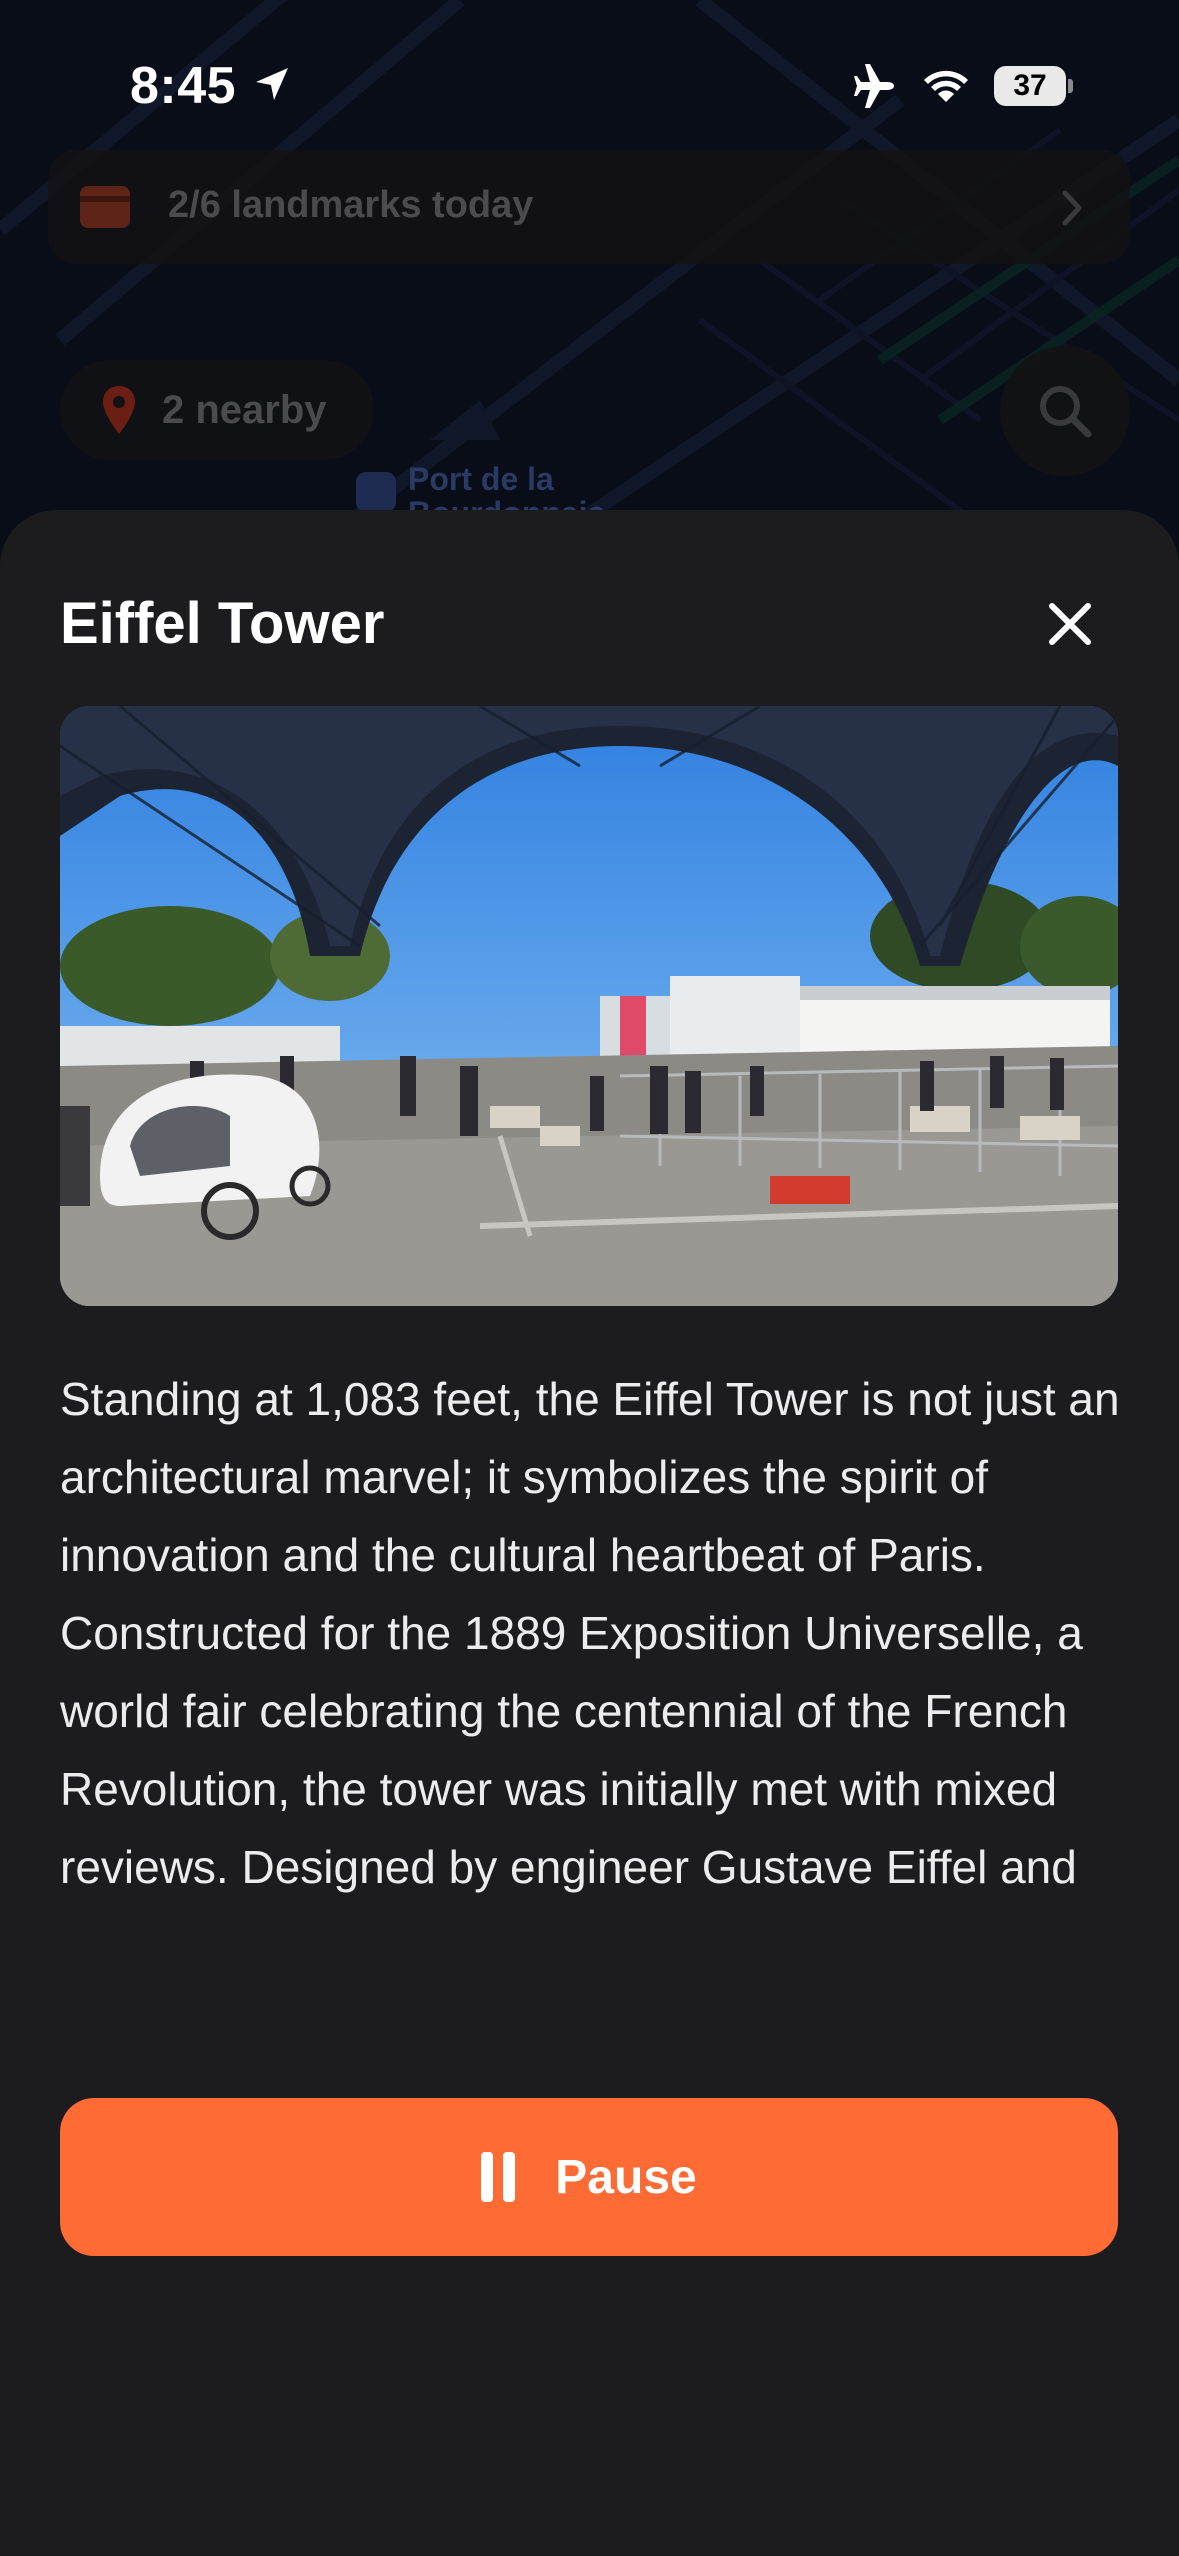 The width and height of the screenshot is (1179, 2556). Describe the element at coordinates (589, 207) in the screenshot. I see `landmarks-banner: 2/6 landmarks today` at that location.